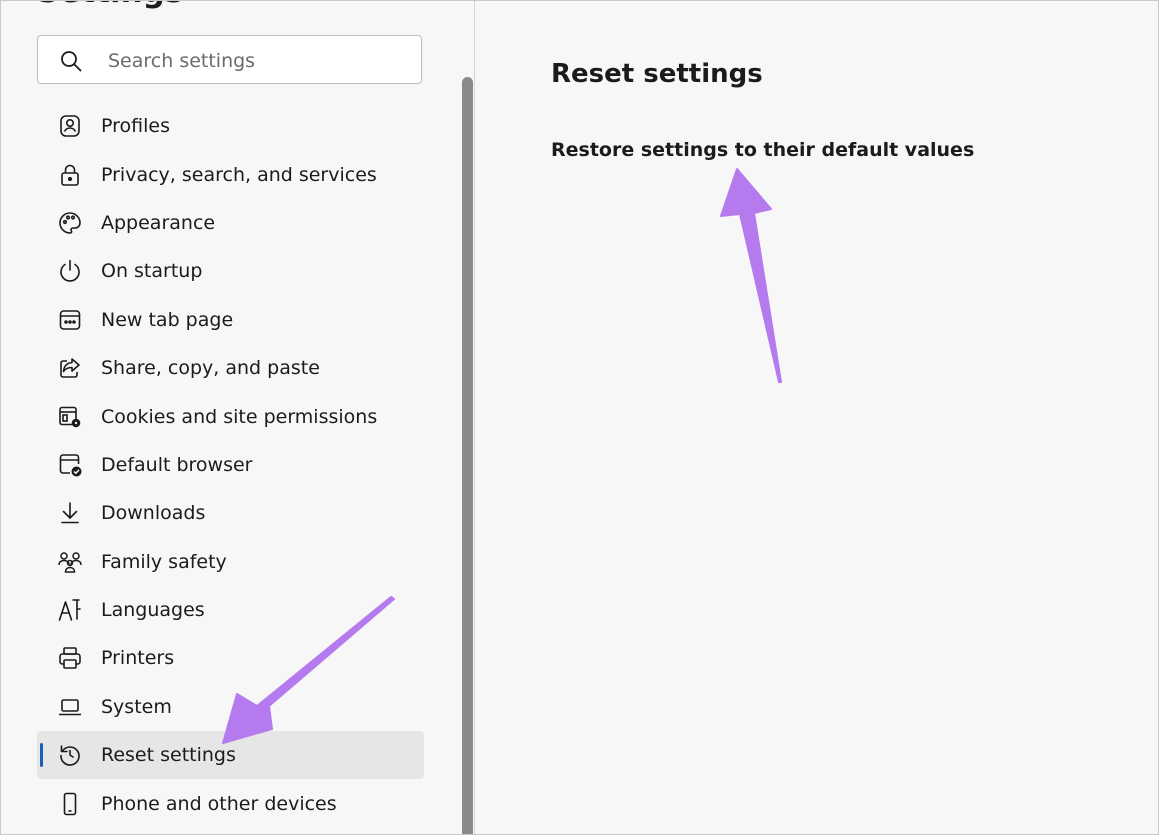  I want to click on default-browser-icon, so click(70, 465).